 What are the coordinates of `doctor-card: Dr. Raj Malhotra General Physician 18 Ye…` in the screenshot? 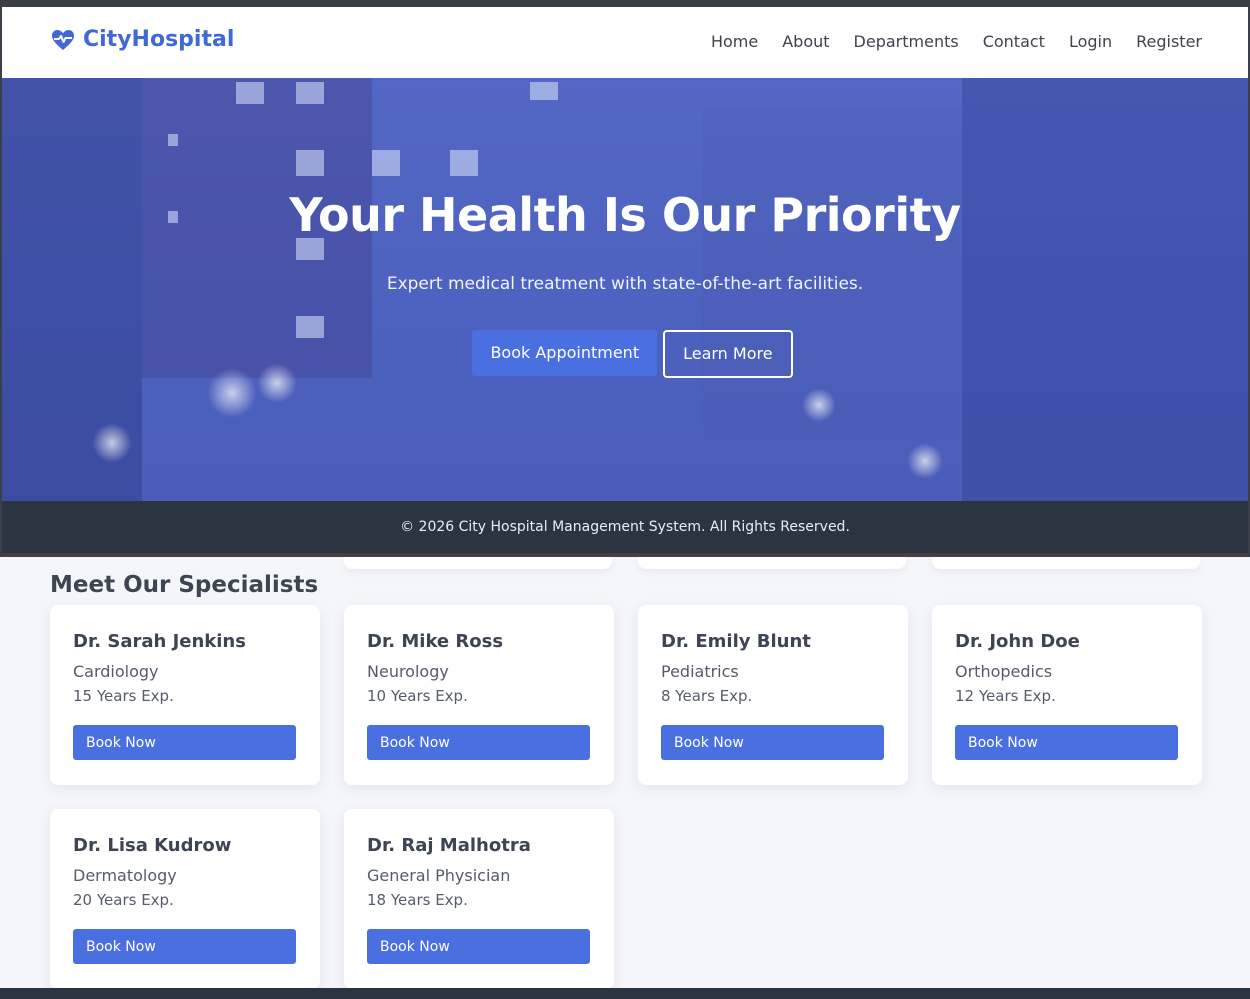 It's located at (479, 899).